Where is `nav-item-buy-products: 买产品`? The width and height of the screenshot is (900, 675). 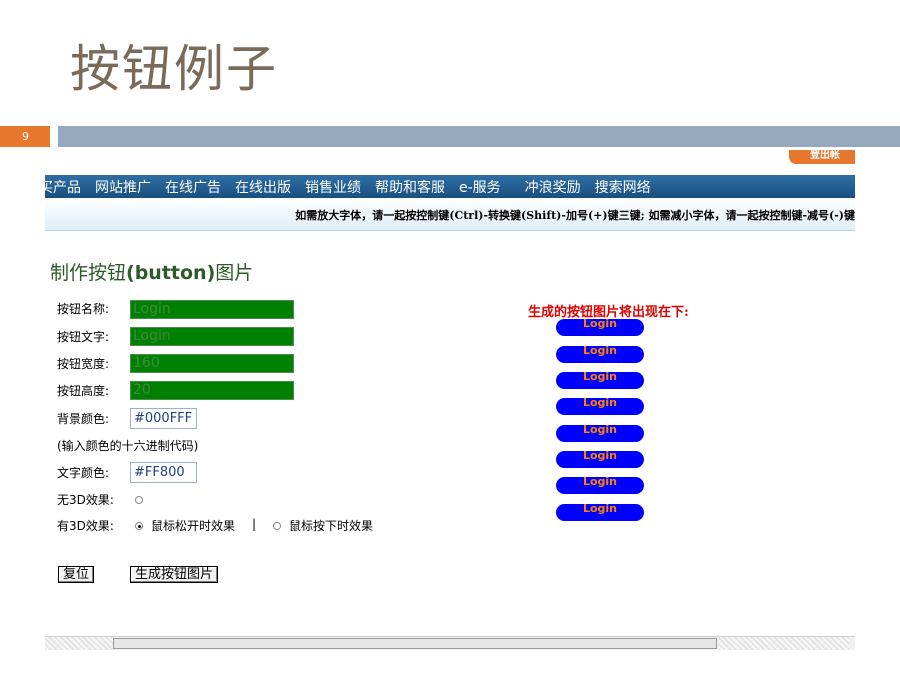 nav-item-buy-products: 买产品 is located at coordinates (63, 187).